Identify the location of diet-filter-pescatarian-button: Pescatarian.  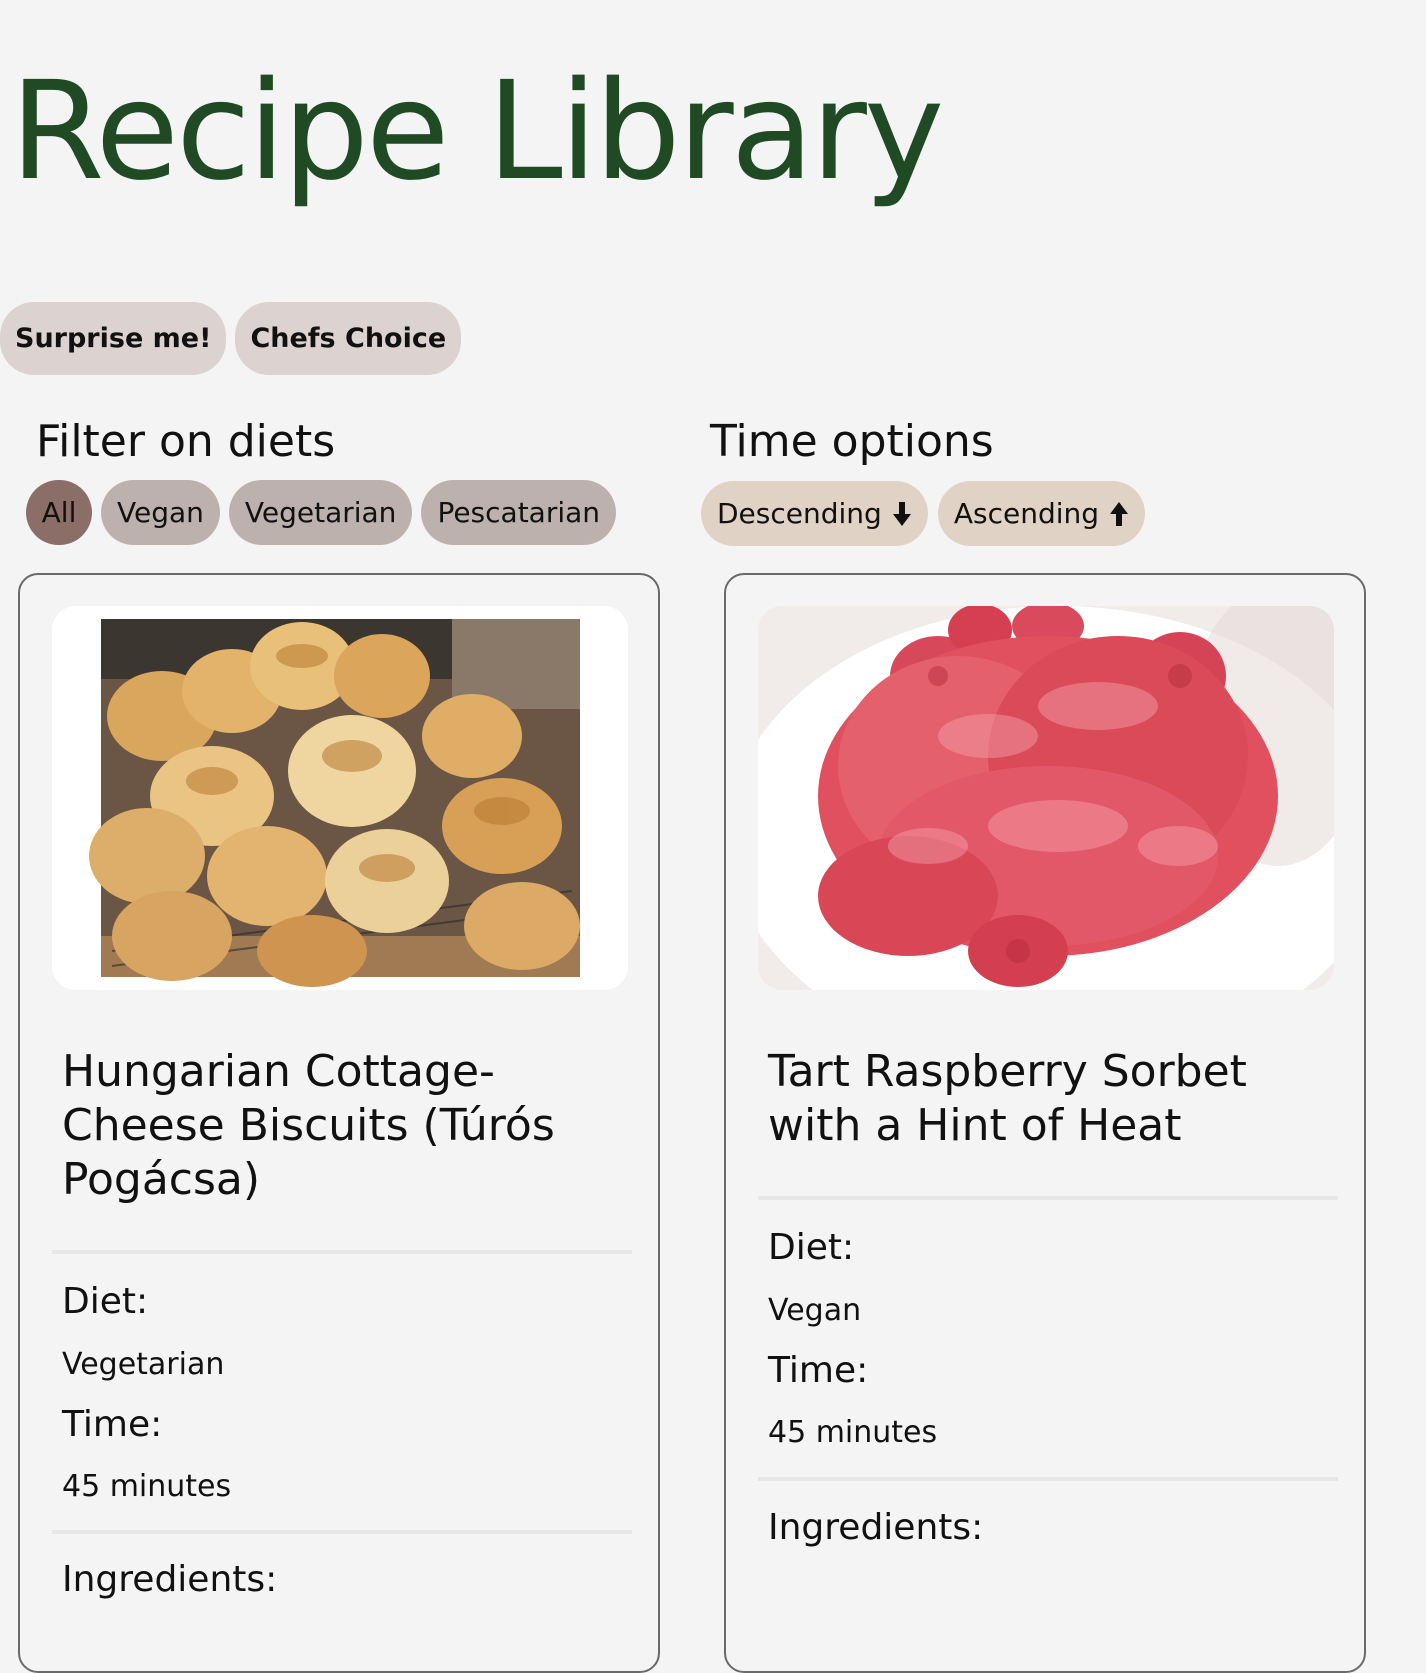
(519, 512).